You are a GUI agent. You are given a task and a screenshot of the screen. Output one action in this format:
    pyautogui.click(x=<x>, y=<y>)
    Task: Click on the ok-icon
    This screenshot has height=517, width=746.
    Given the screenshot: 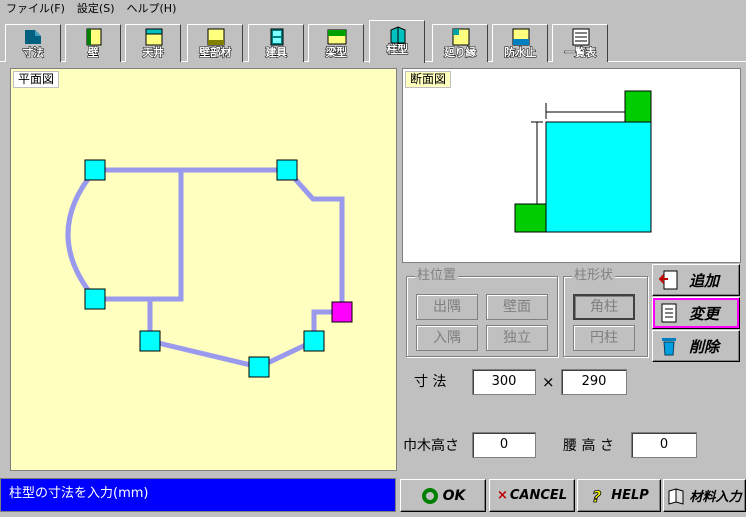 What is the action you would take?
    pyautogui.click(x=429, y=495)
    